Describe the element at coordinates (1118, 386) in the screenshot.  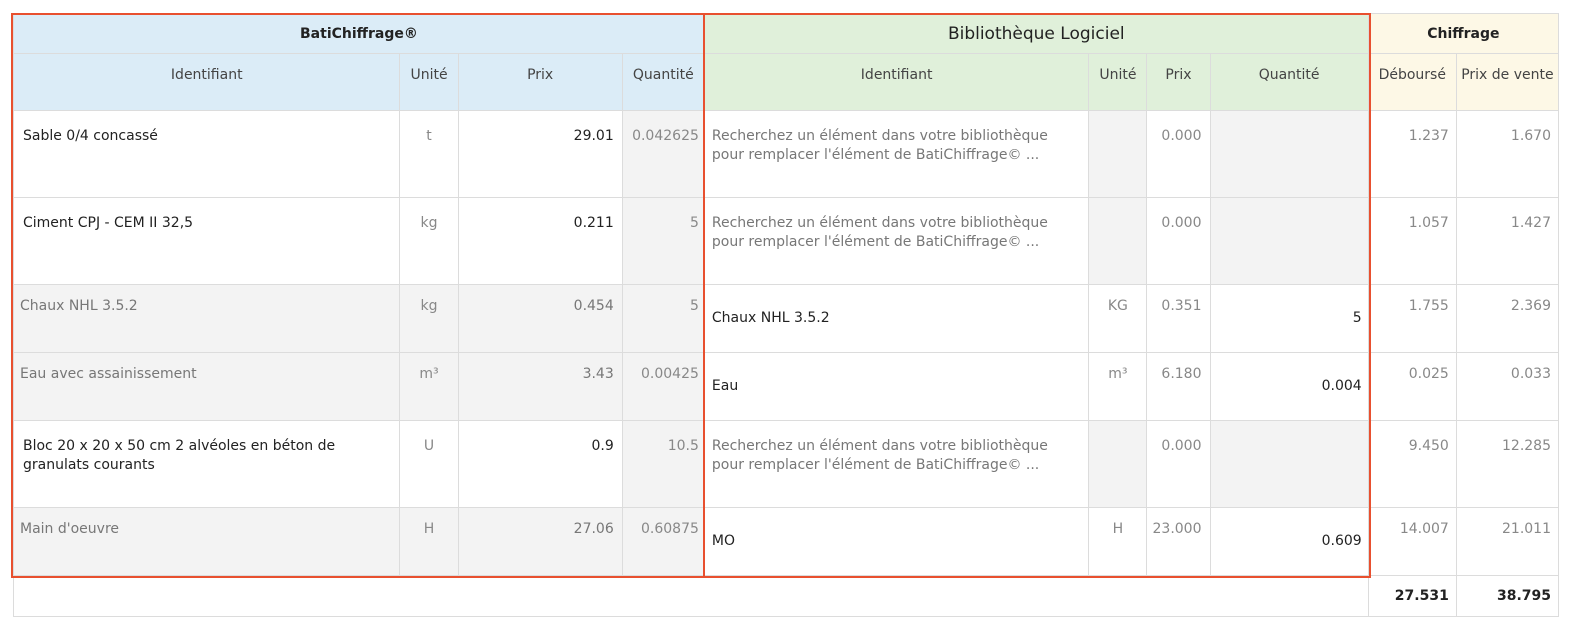
I see `lib-unite: m³` at that location.